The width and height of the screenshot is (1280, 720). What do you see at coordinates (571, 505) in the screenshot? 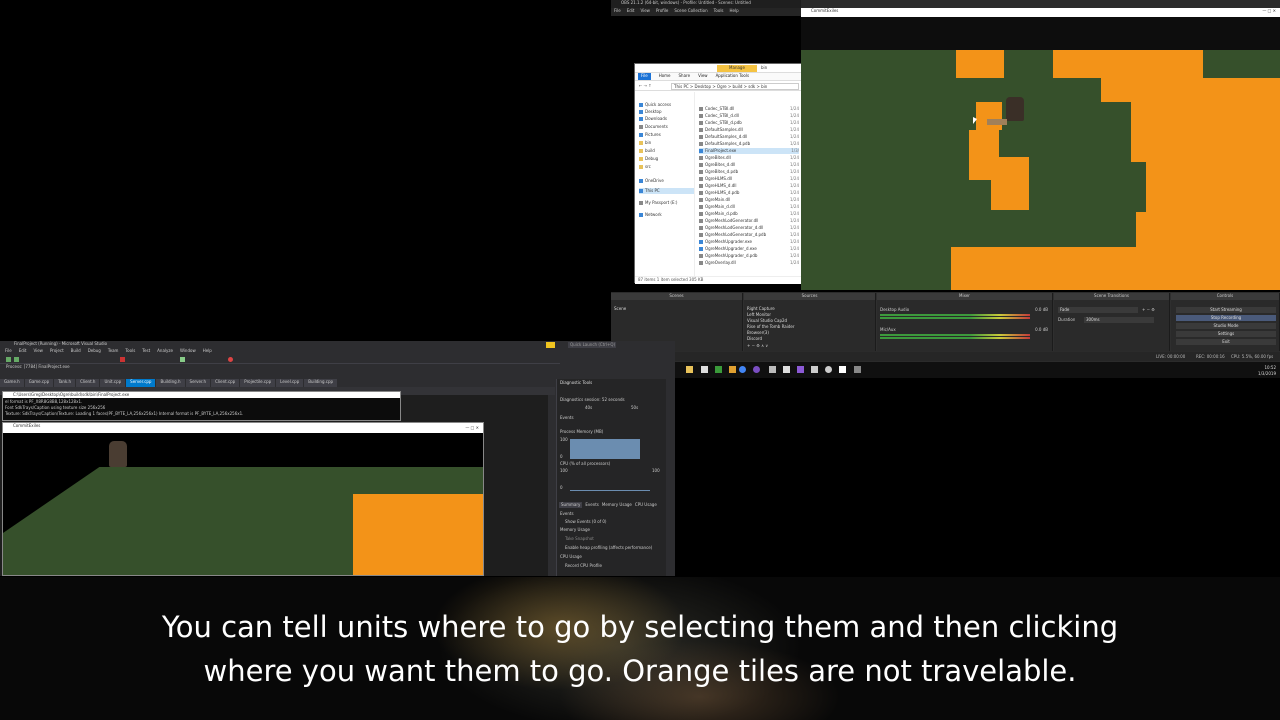
I see `diag-tab-summary: Summary` at bounding box center [571, 505].